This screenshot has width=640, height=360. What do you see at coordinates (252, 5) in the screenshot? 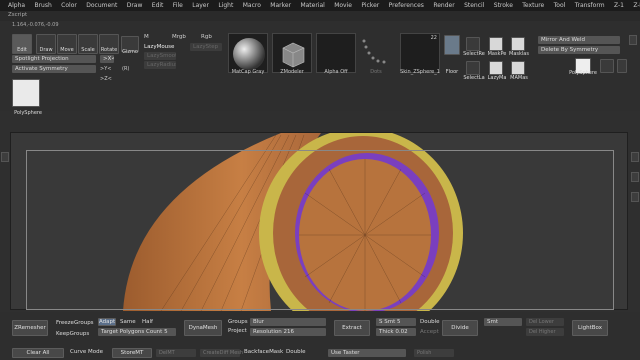
I see `menu-item-macro: Macro` at bounding box center [252, 5].